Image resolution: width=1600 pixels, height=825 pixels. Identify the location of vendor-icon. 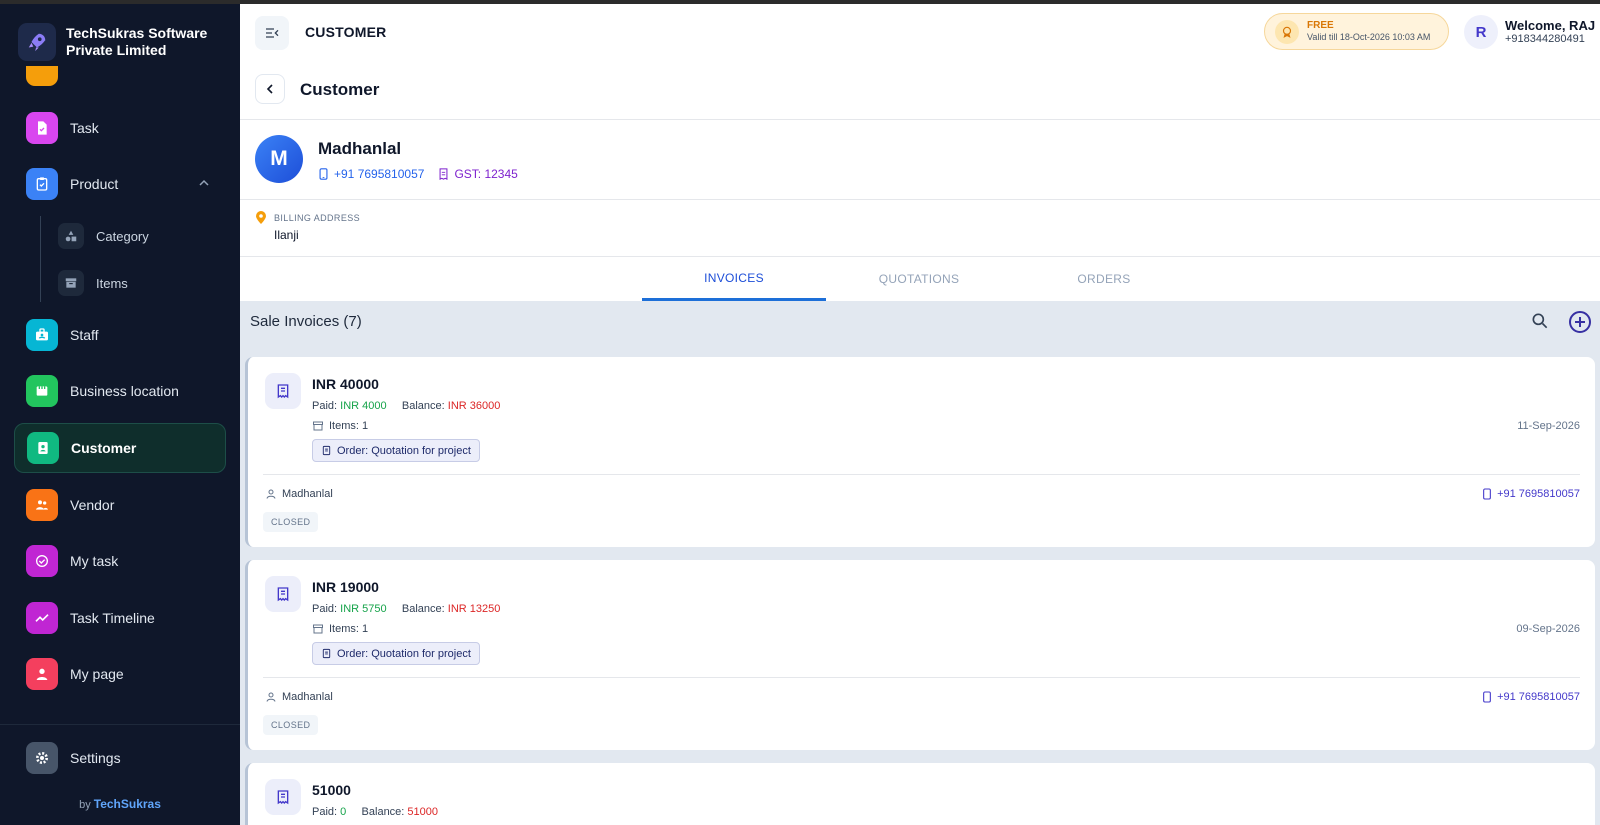
(42, 505).